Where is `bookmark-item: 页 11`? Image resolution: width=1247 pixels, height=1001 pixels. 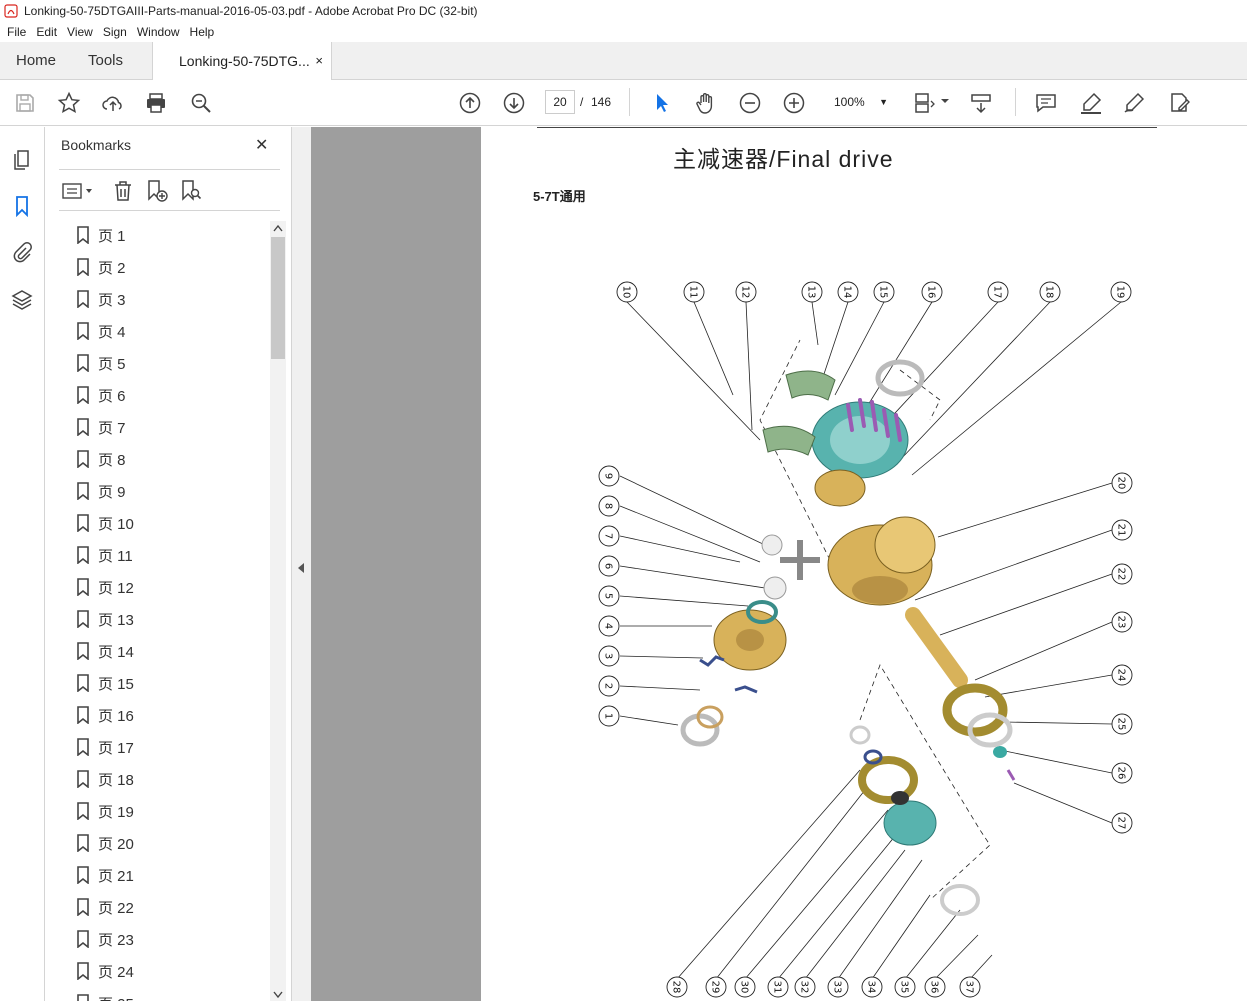
bookmark-item: 页 11 is located at coordinates (104, 555).